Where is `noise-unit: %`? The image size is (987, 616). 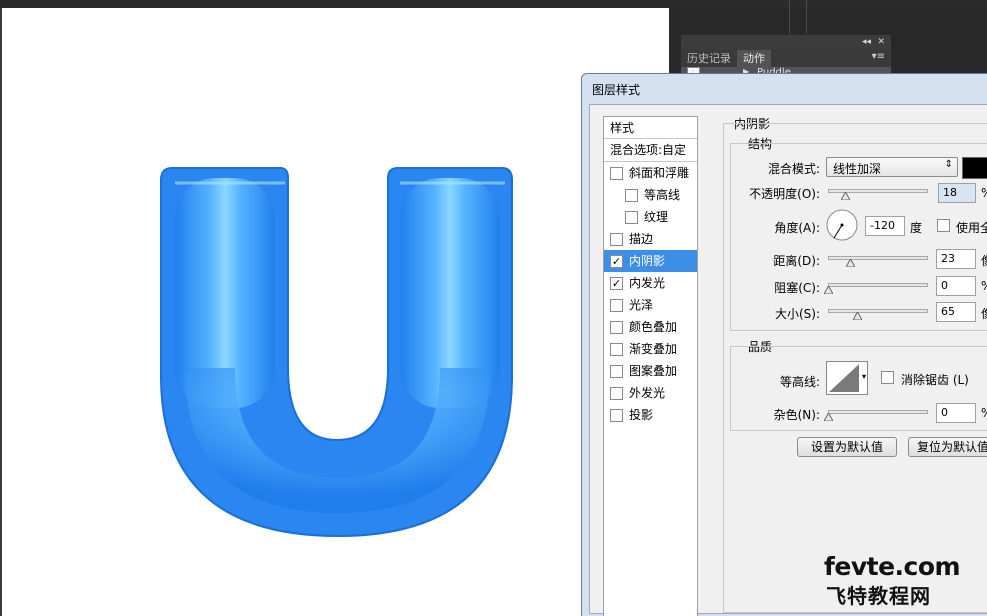
noise-unit: % is located at coordinates (984, 413).